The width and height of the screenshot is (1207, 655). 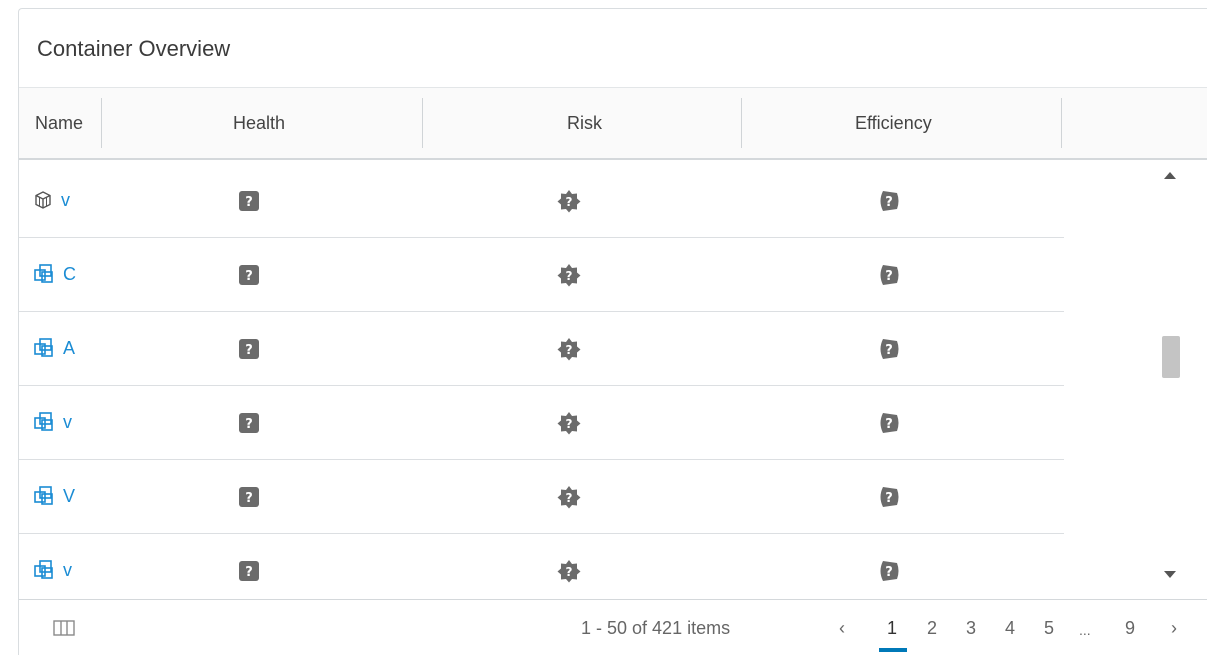 What do you see at coordinates (541, 274) in the screenshot?
I see `table-row: C ? ? ?` at bounding box center [541, 274].